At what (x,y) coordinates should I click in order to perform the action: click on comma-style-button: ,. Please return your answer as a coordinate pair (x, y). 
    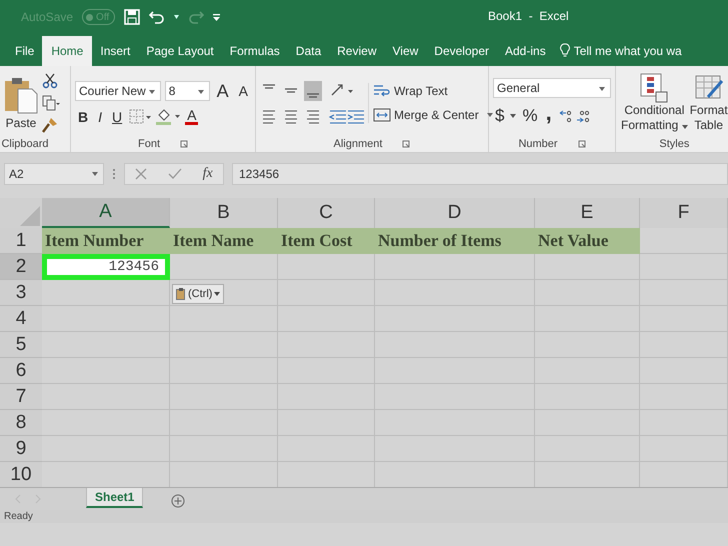
    Looking at the image, I should click on (549, 116).